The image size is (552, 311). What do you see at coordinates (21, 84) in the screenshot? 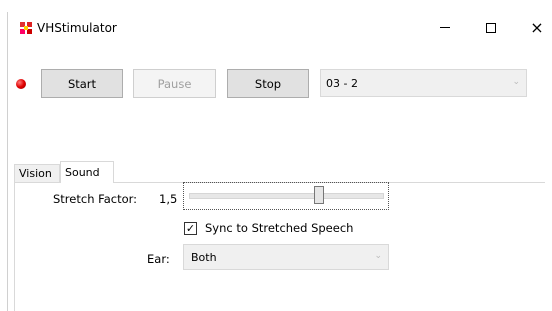
I see `status-led-icon` at bounding box center [21, 84].